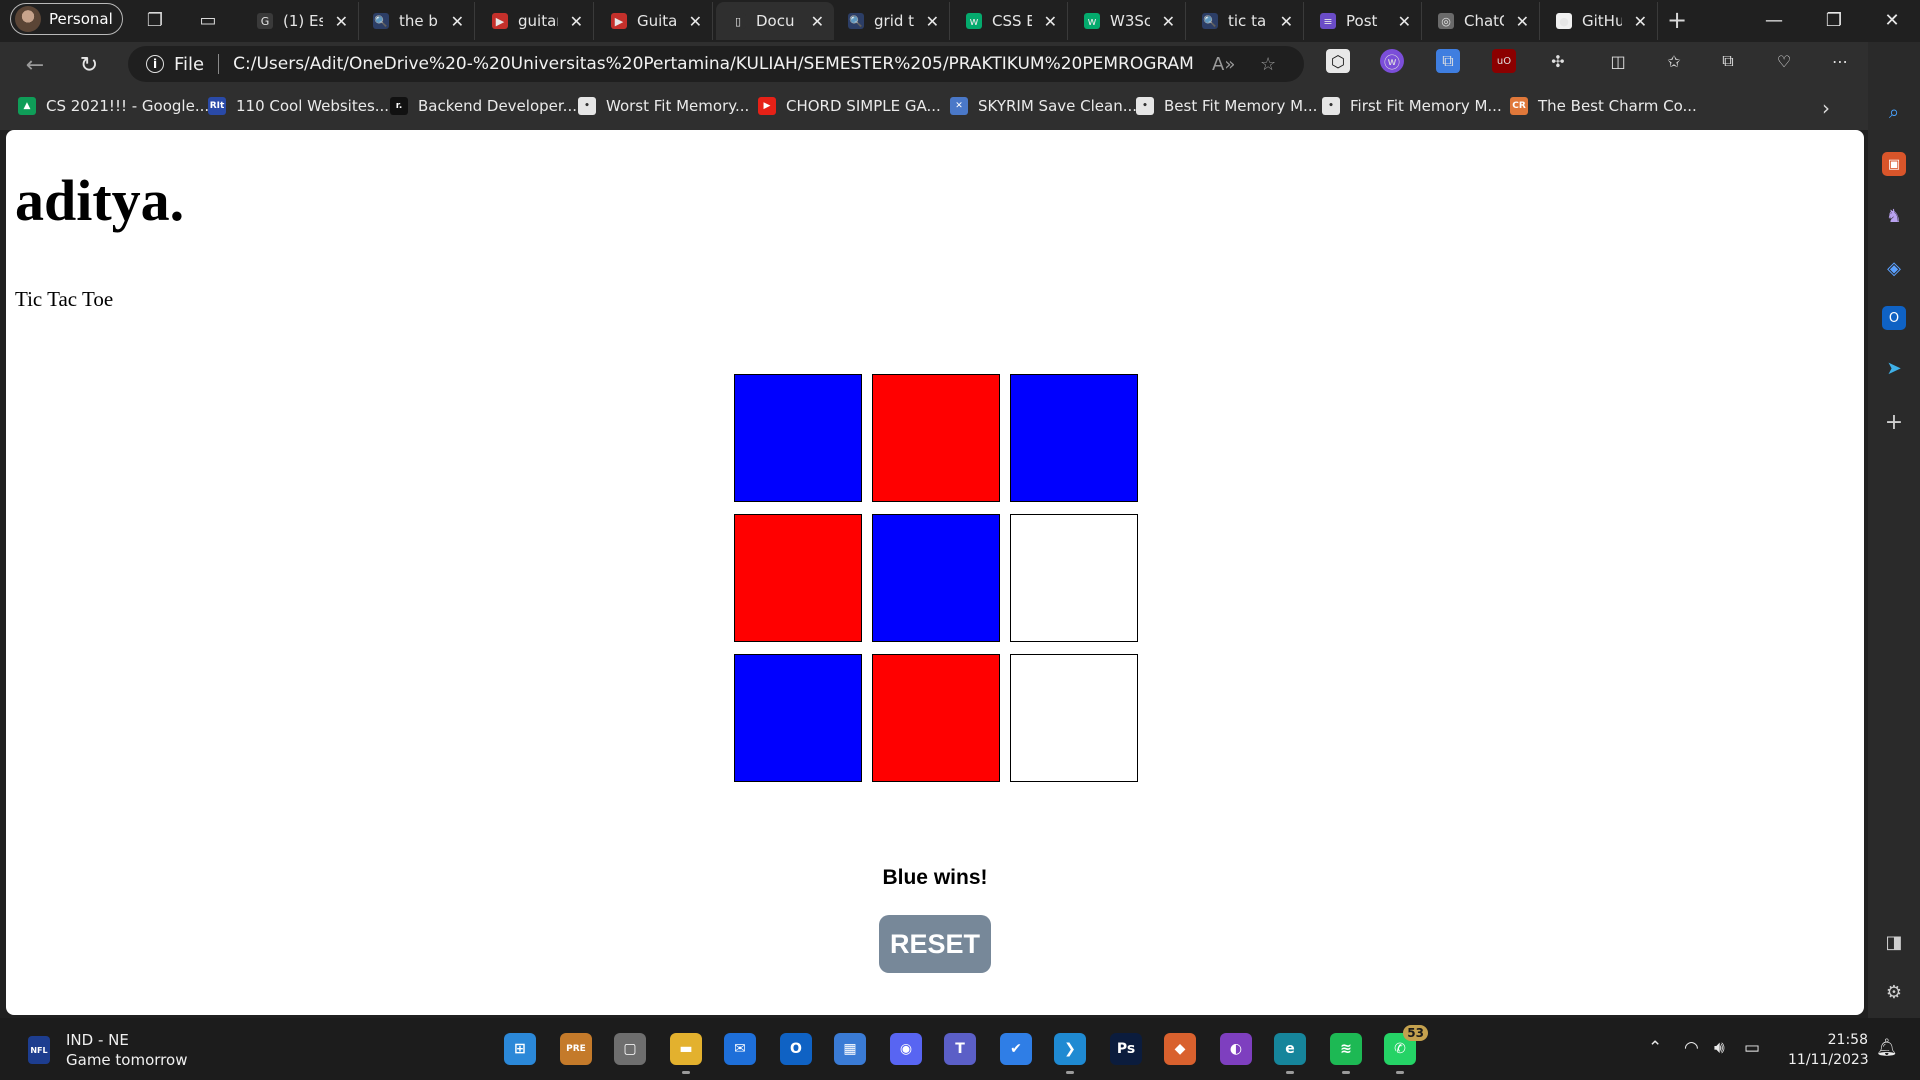 The height and width of the screenshot is (1080, 1920). I want to click on restore-icon: ❐, so click(1834, 20).